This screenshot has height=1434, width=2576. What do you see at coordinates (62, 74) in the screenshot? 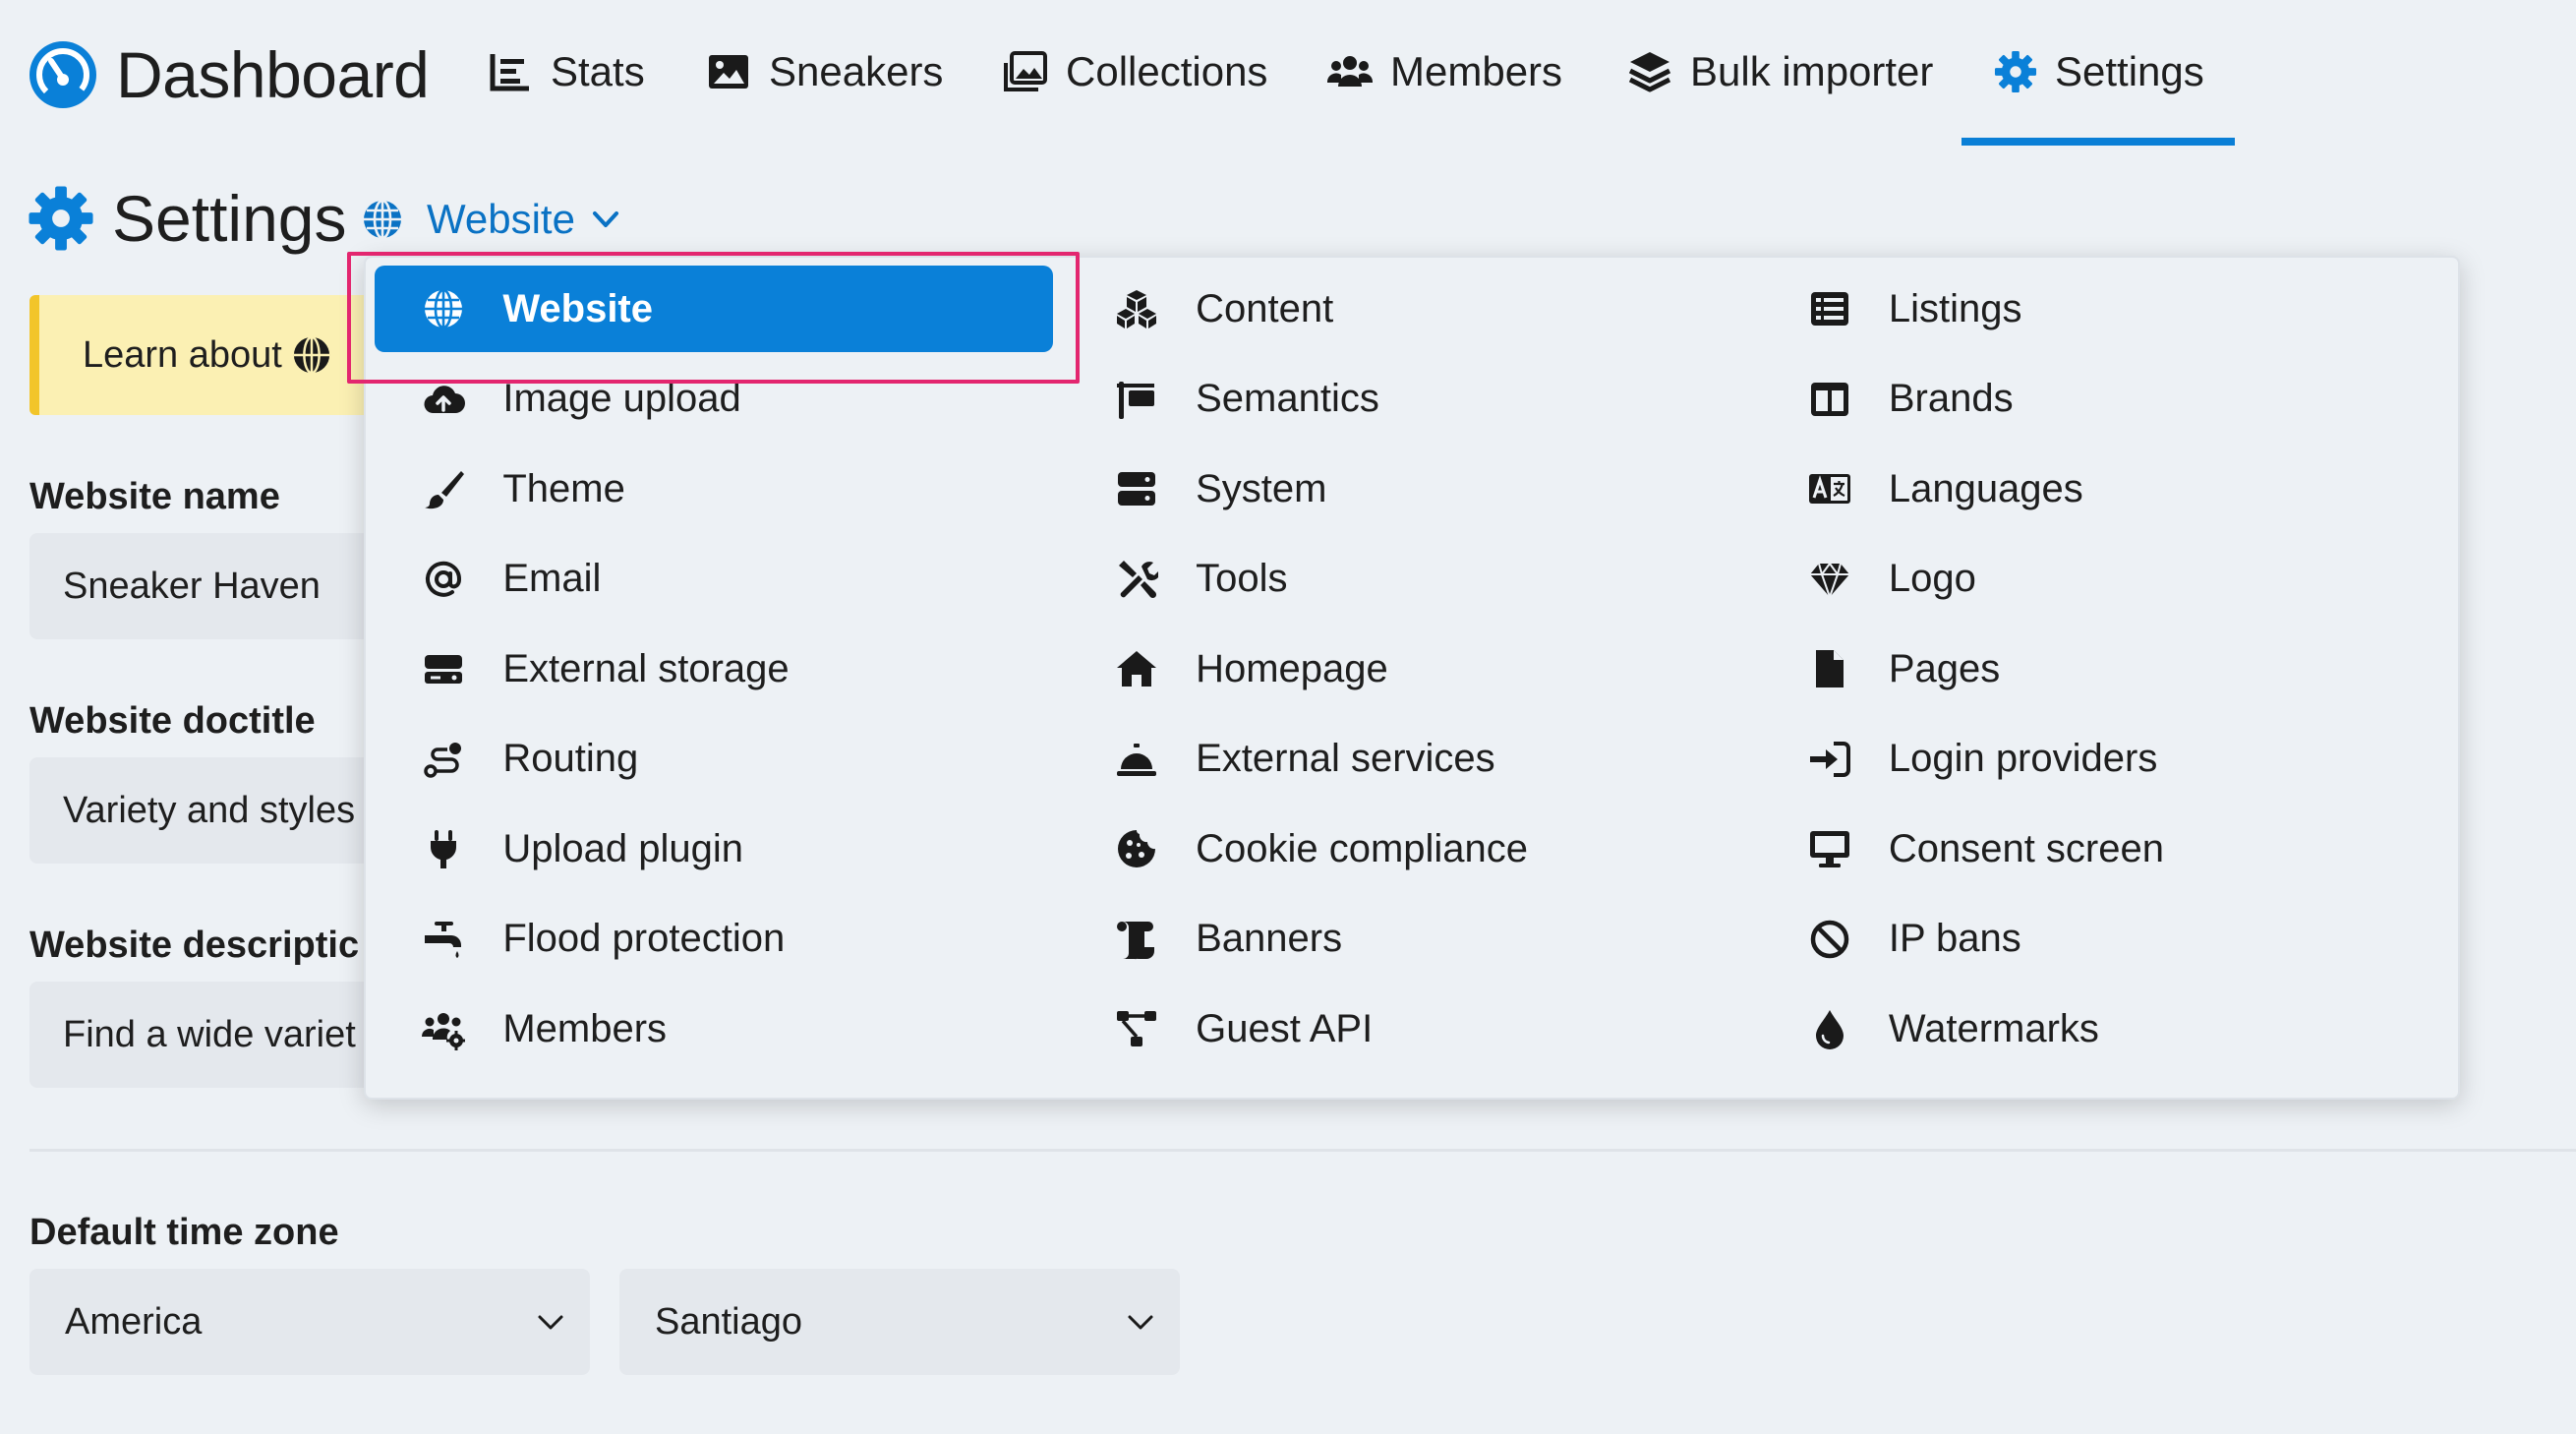
I see `gauge-icon` at bounding box center [62, 74].